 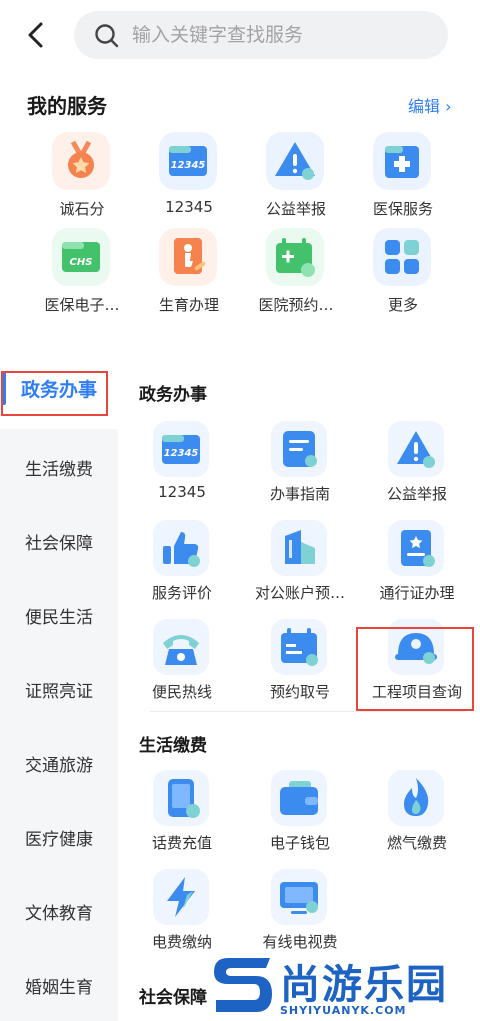 I want to click on sidebar-item-life-payment: 生活缴费, so click(x=59, y=466).